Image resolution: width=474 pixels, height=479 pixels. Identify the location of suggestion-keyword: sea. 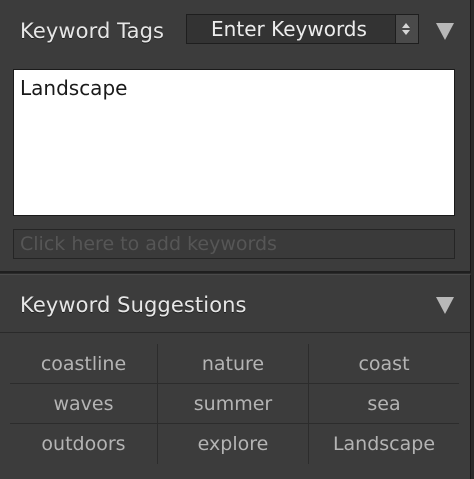
(384, 404).